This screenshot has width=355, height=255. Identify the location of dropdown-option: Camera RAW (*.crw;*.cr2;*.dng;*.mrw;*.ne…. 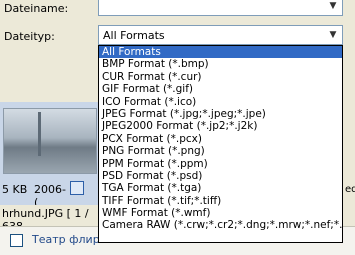
(220, 225).